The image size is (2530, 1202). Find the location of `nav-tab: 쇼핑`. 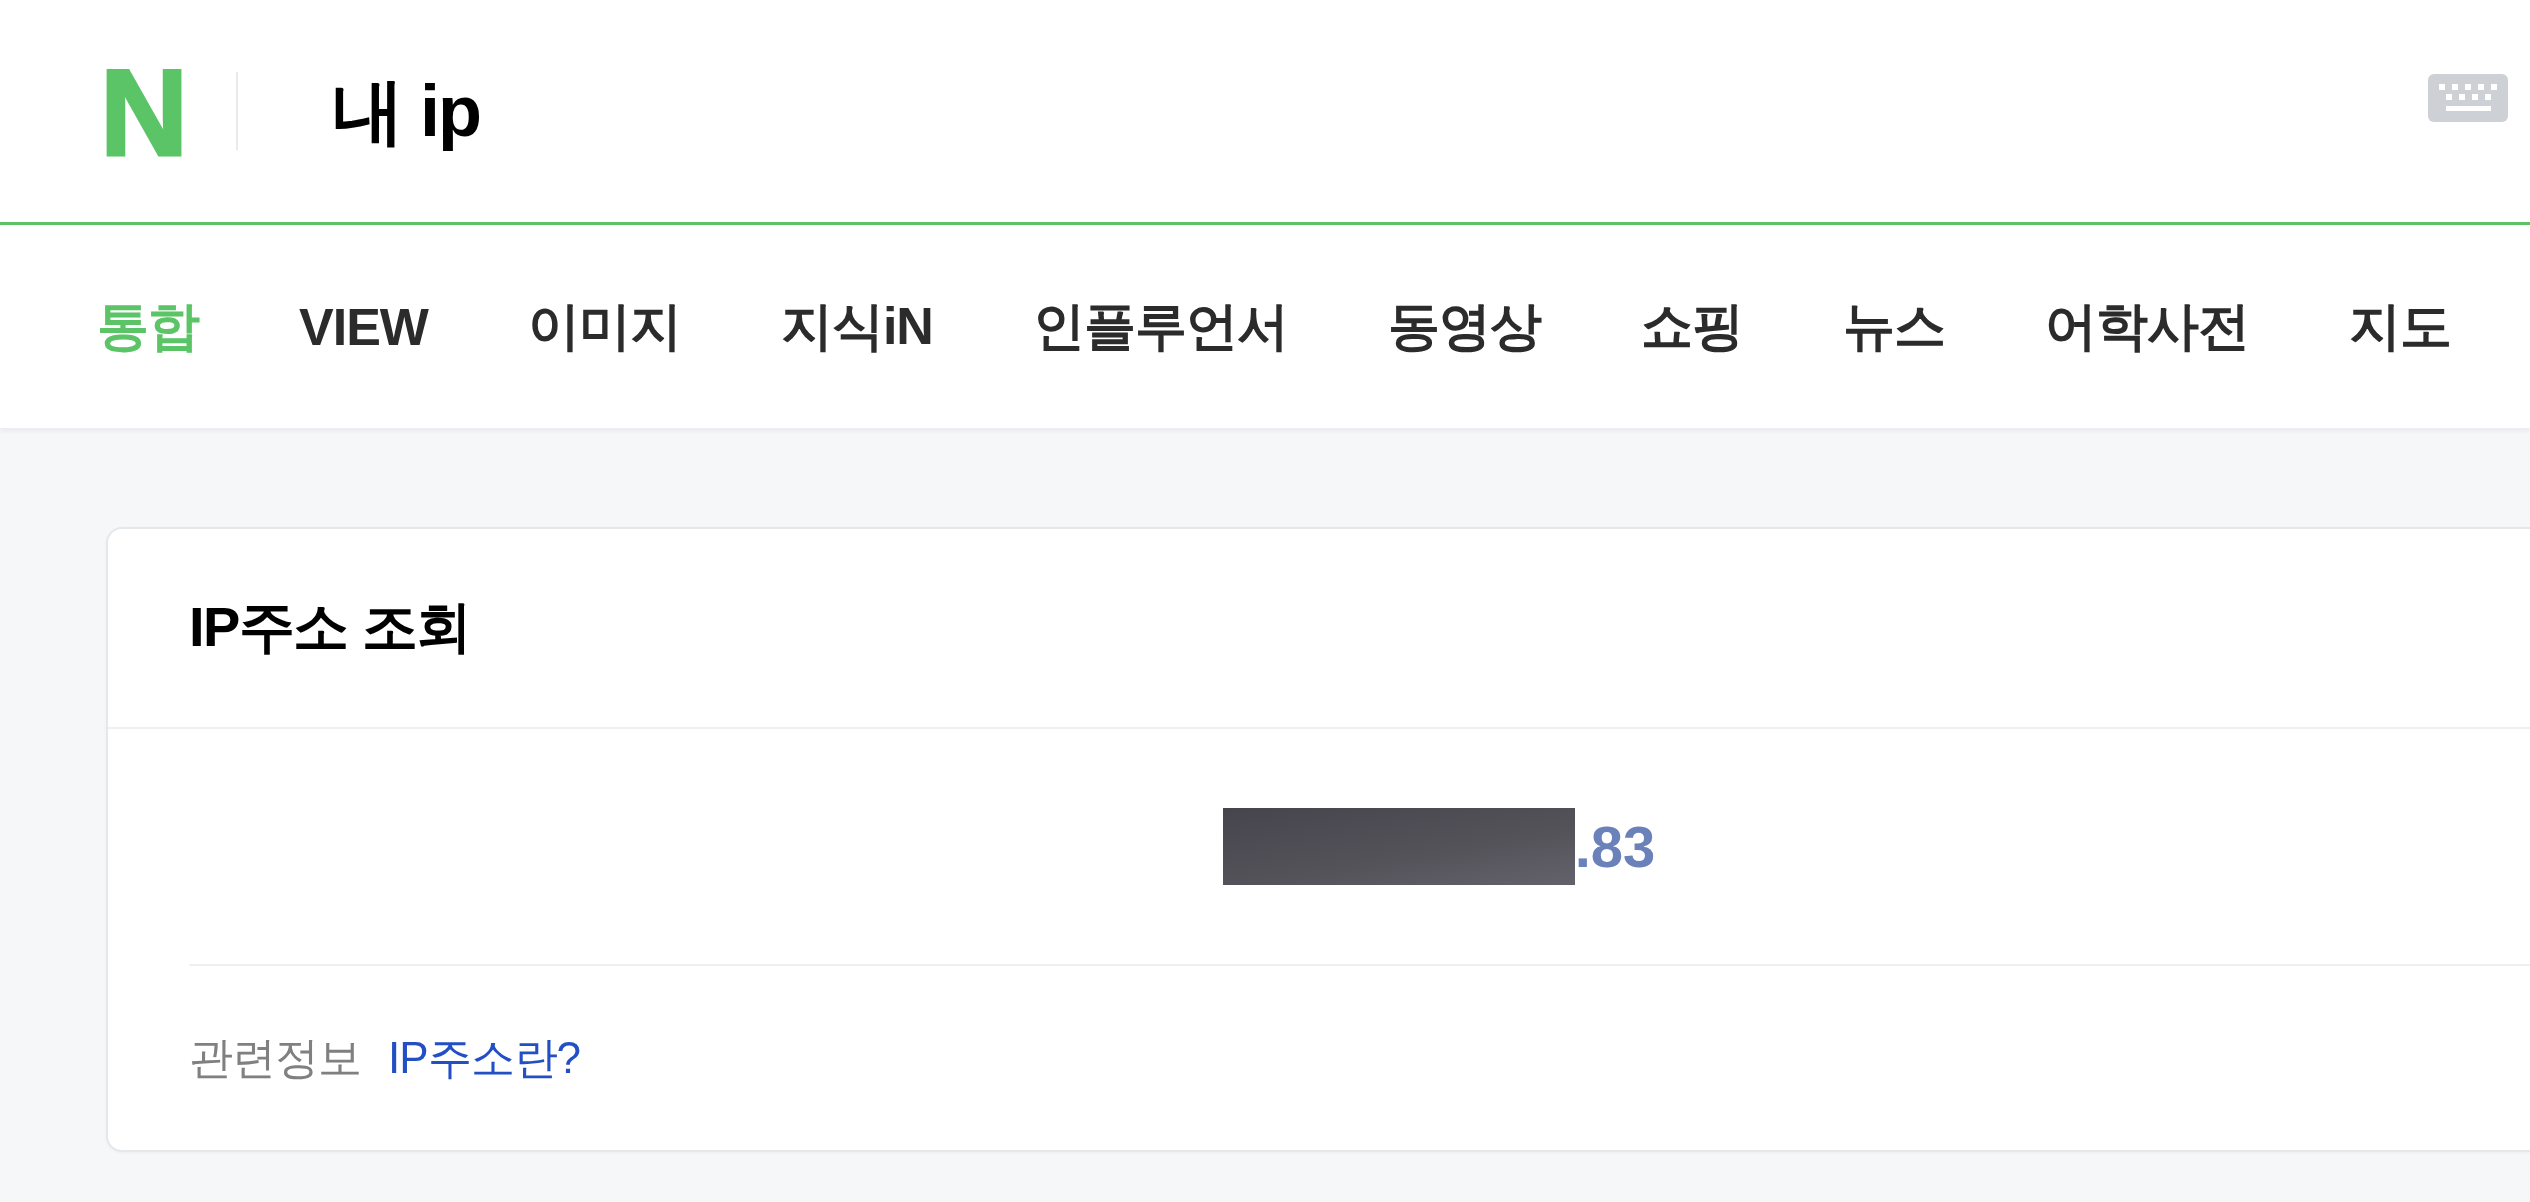

nav-tab: 쇼핑 is located at coordinates (1691, 326).